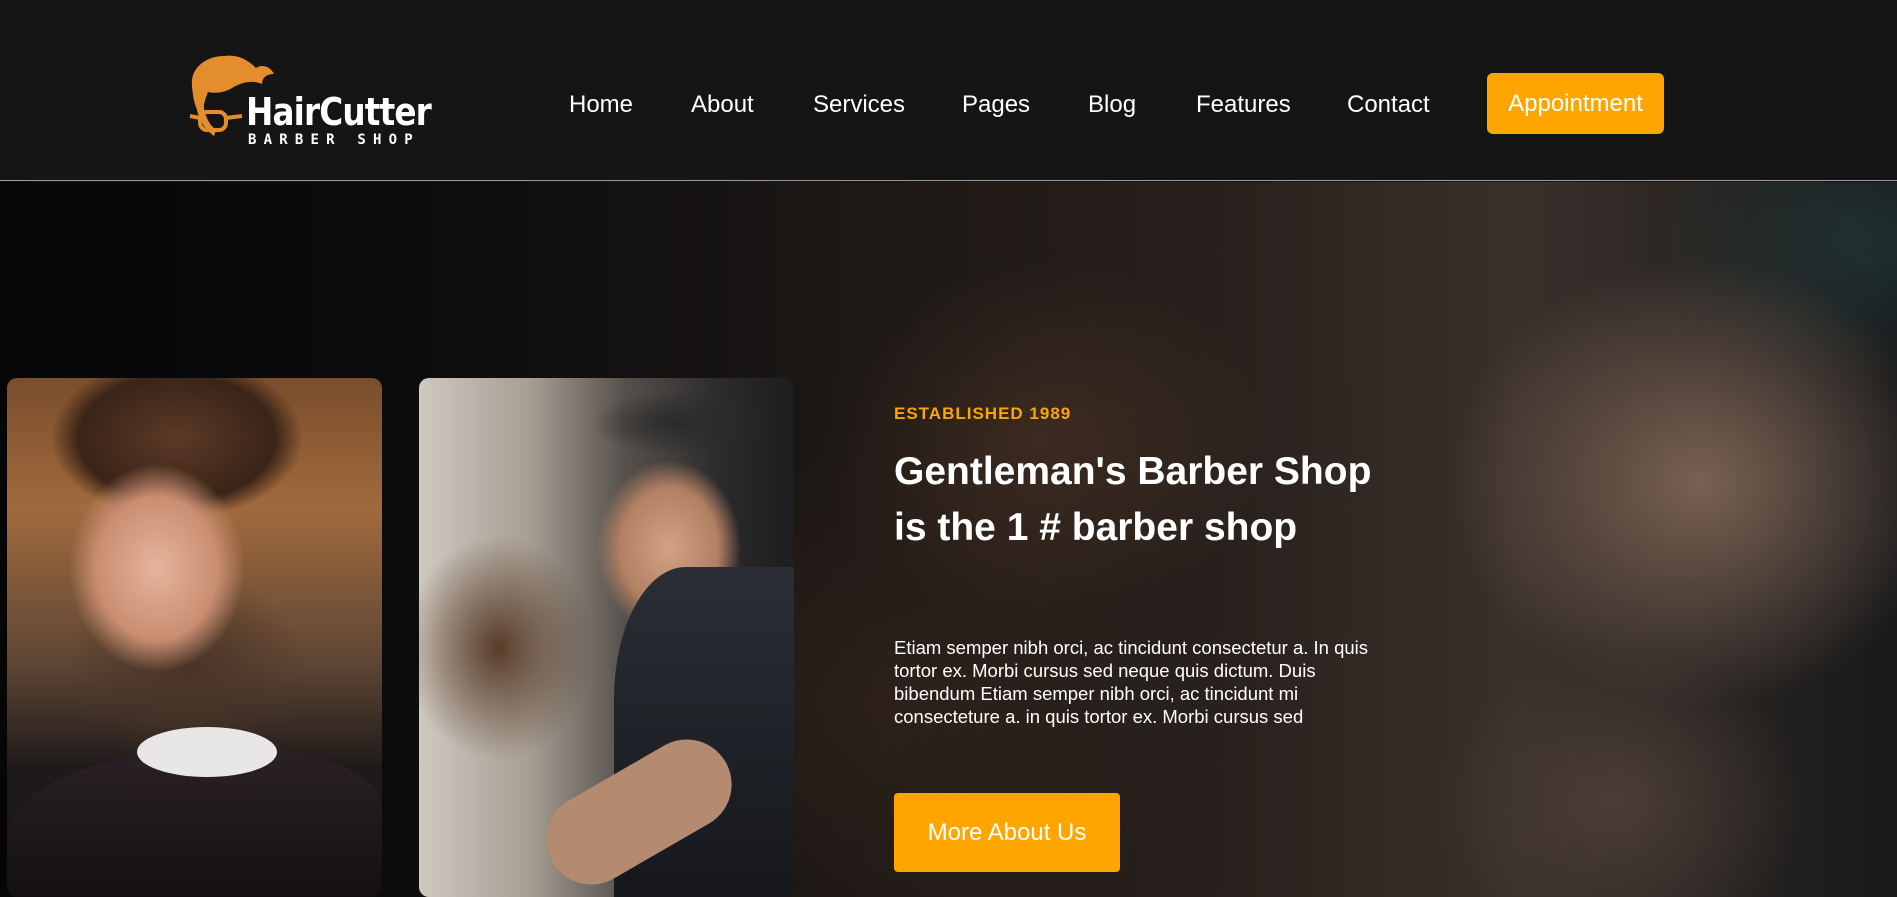 The image size is (1897, 897). What do you see at coordinates (1575, 103) in the screenshot?
I see `appointment-button: Appointment` at bounding box center [1575, 103].